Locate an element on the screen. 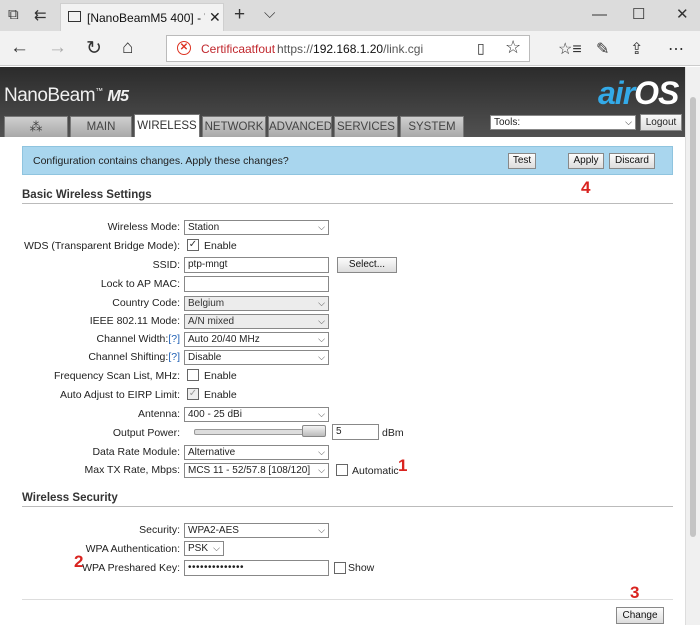 The height and width of the screenshot is (625, 700). close-tab-icon: ✕ is located at coordinates (215, 17).